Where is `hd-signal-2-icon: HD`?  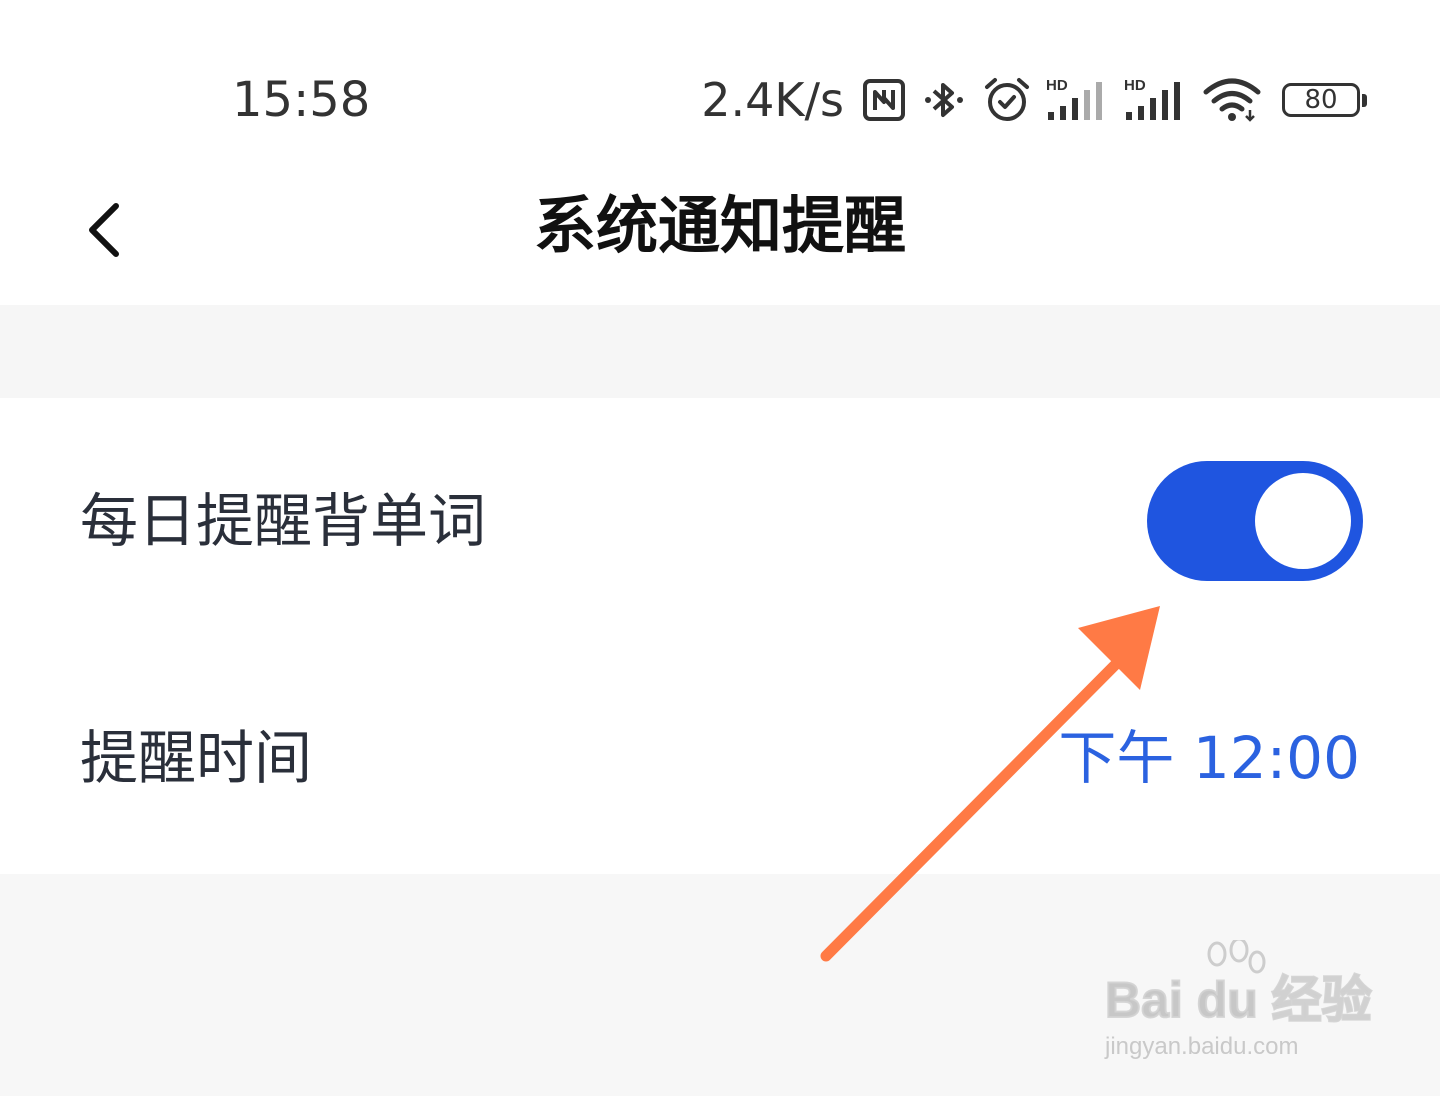
hd-signal-2-icon: HD is located at coordinates (1152, 98).